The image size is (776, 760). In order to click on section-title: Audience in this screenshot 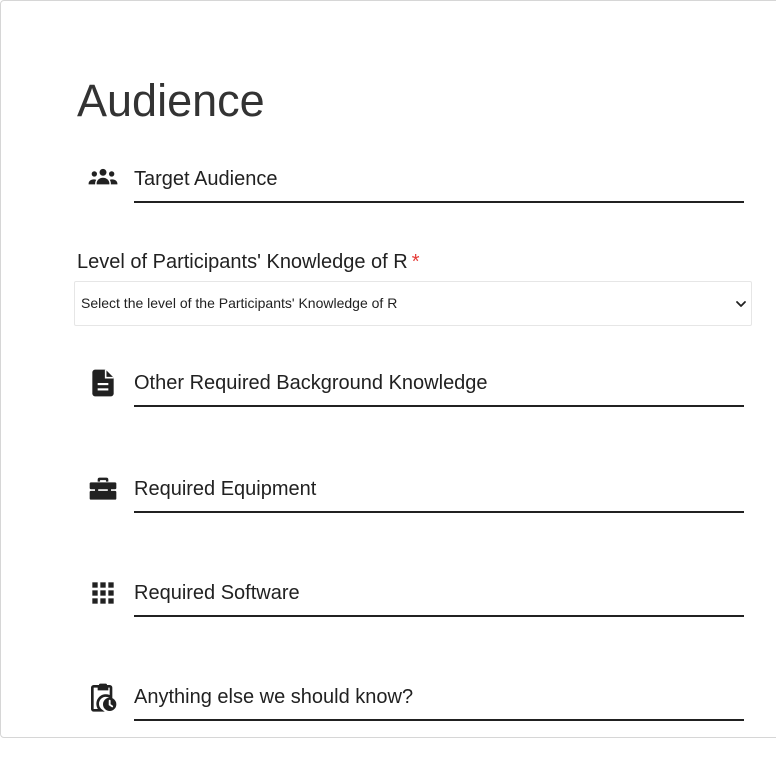, I will do `click(171, 100)`.